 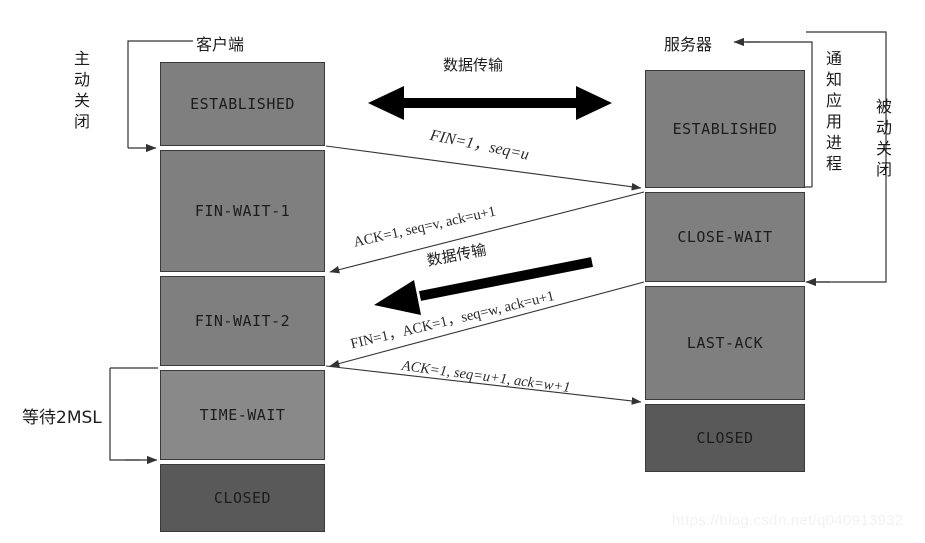 I want to click on state-box-client-time-wait: TIME-WAIT, so click(x=242, y=415).